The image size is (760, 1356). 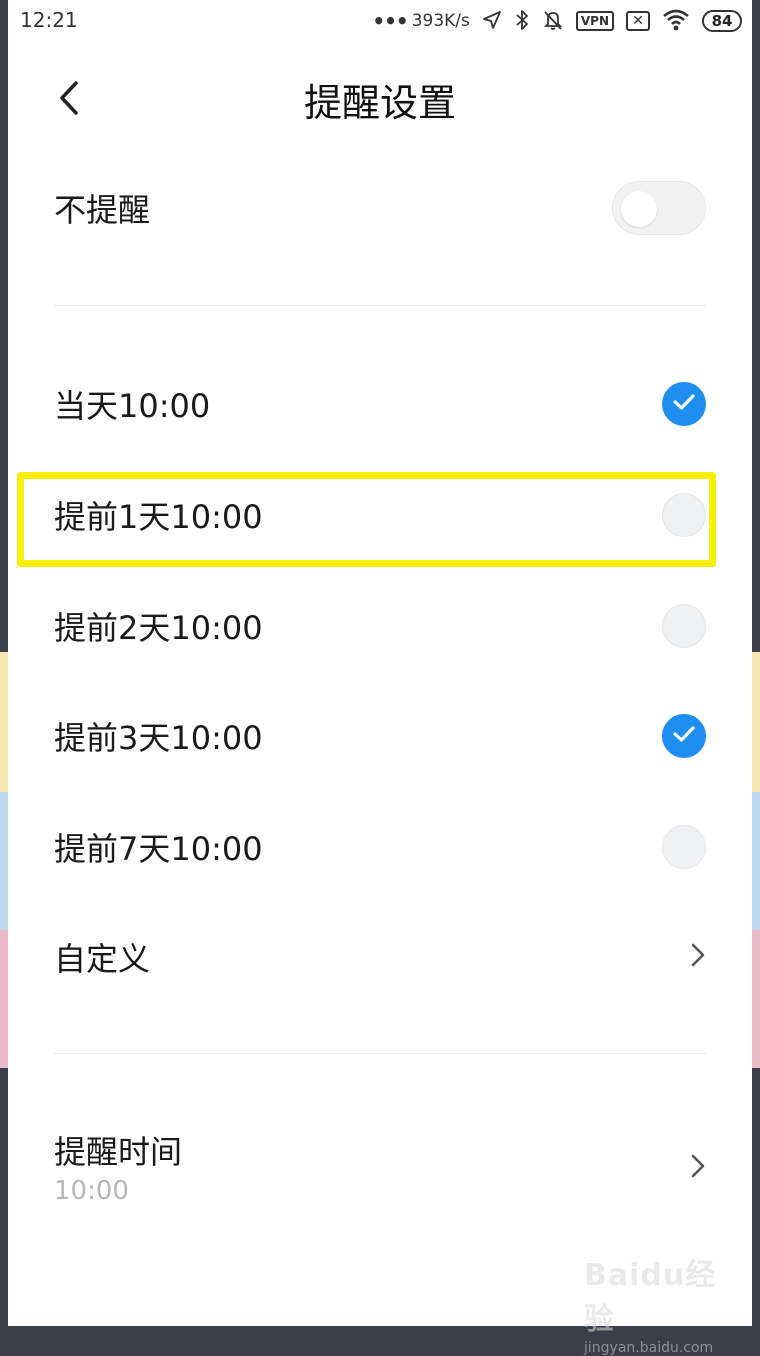 I want to click on option-row-same-day: 当天10:00, so click(x=380, y=404).